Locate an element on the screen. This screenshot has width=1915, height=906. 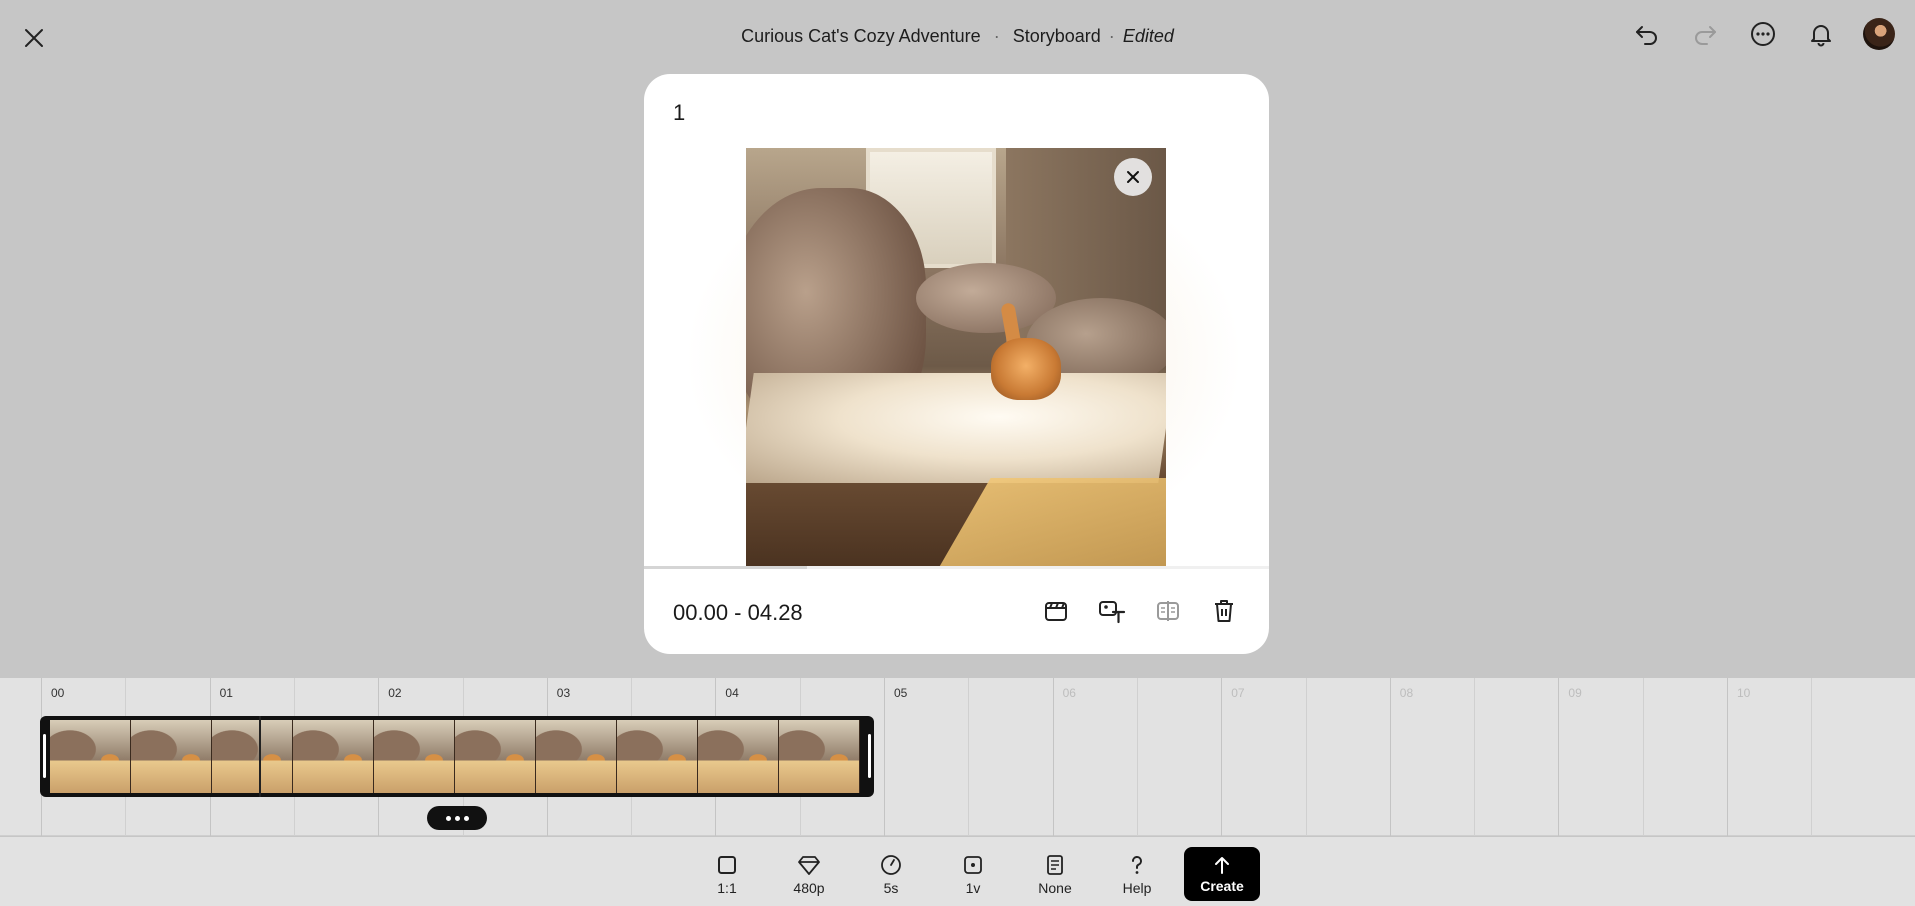
quality-button: 480p is located at coordinates (809, 875).